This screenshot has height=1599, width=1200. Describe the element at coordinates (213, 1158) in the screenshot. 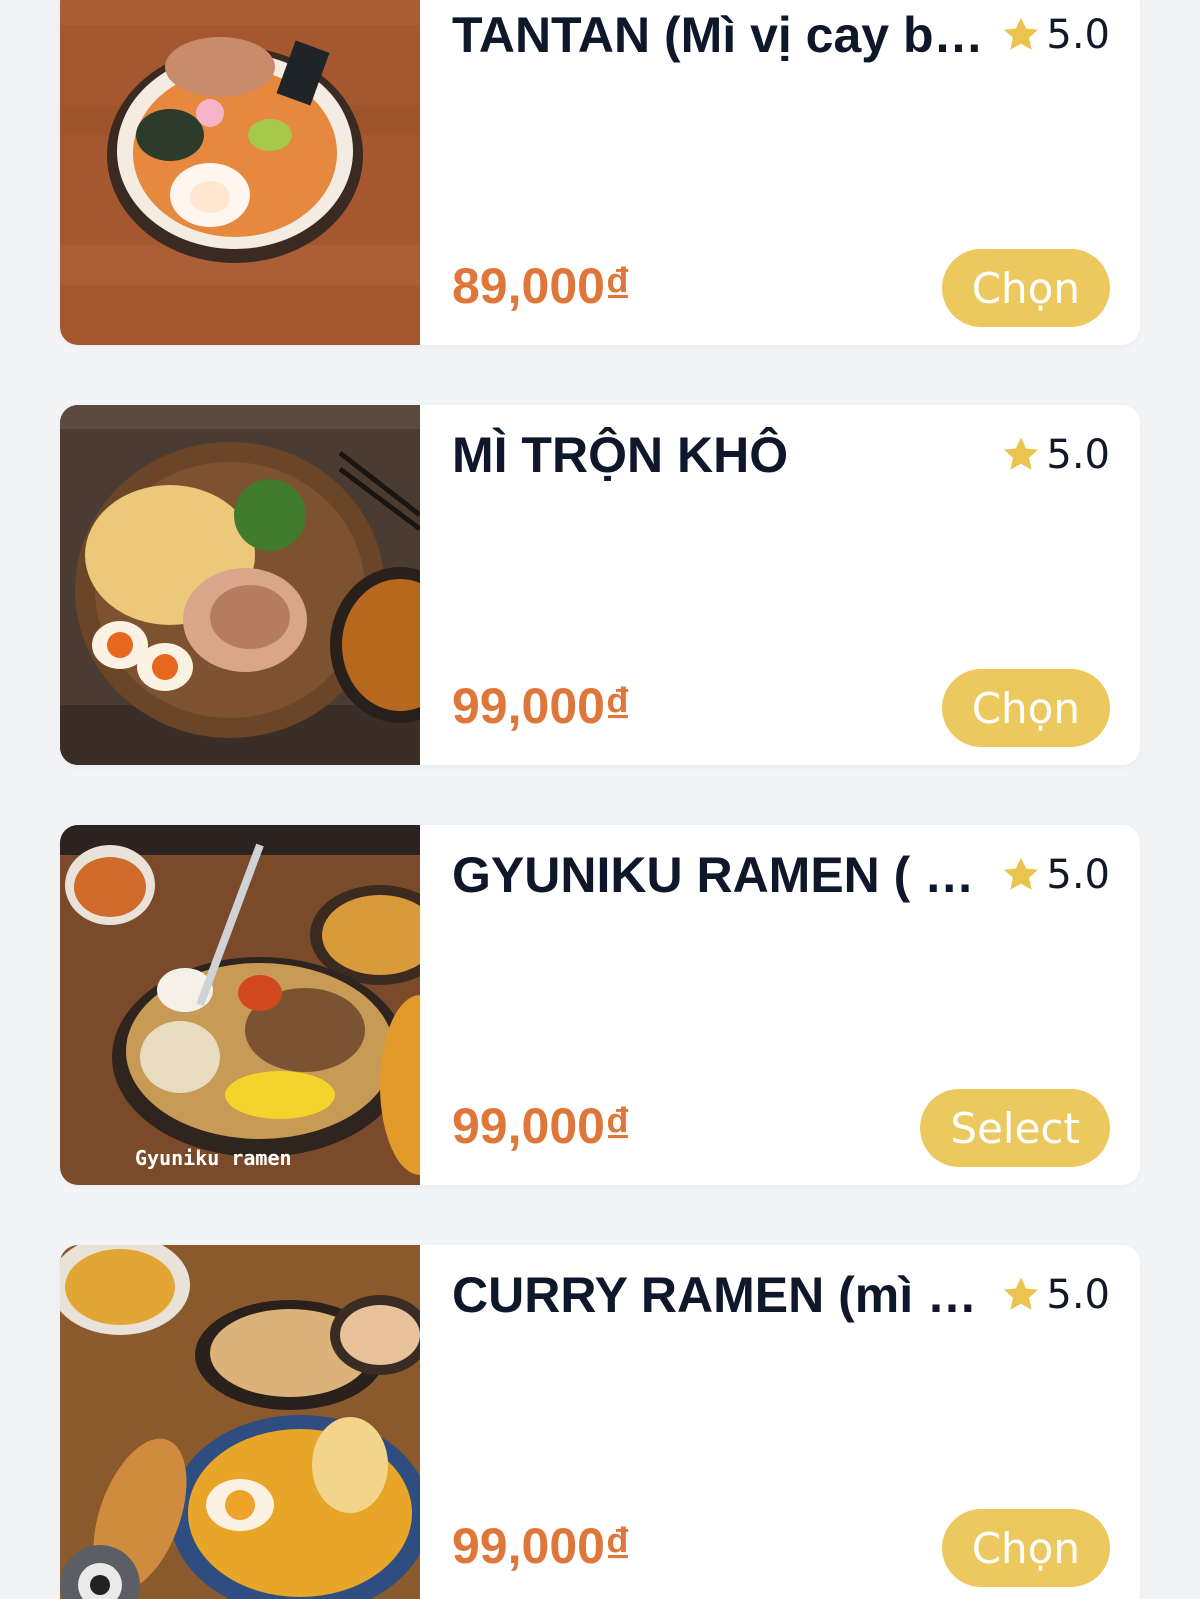

I see `image-caption: Gyuniku ramen` at that location.